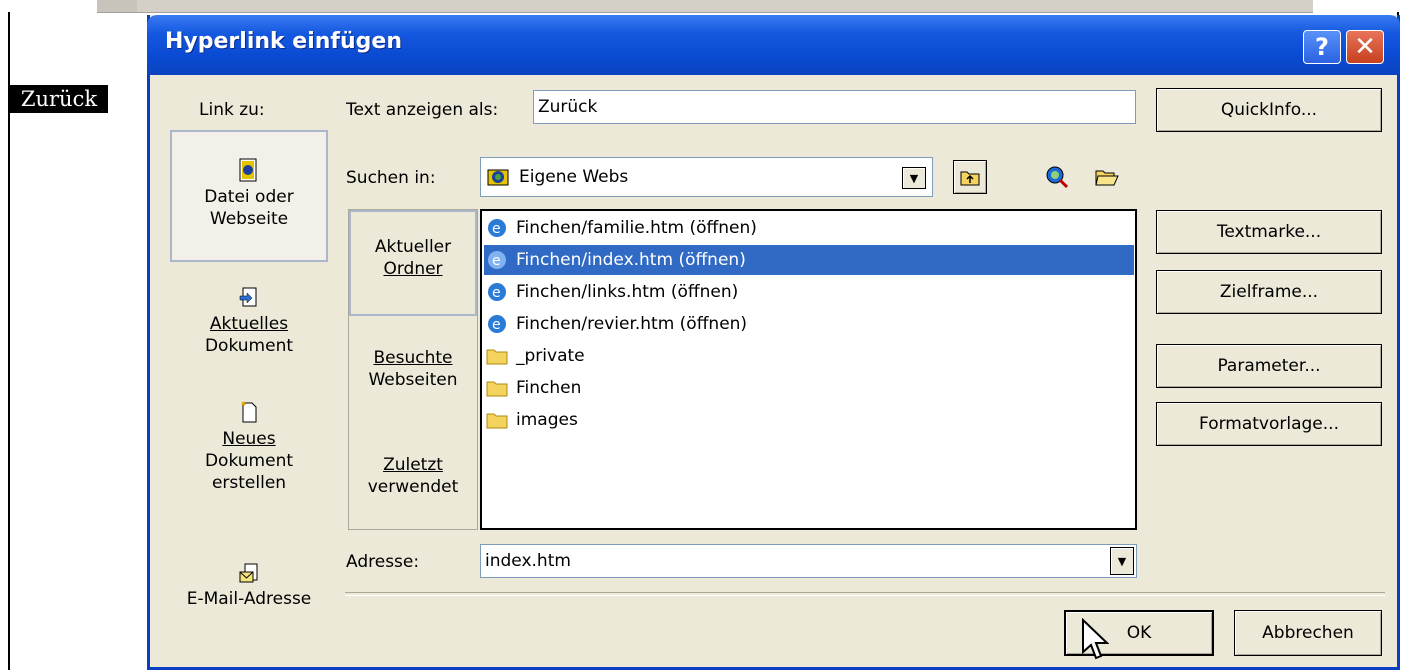 Image resolution: width=1406 pixels, height=670 pixels. I want to click on browse-web-button, so click(1057, 177).